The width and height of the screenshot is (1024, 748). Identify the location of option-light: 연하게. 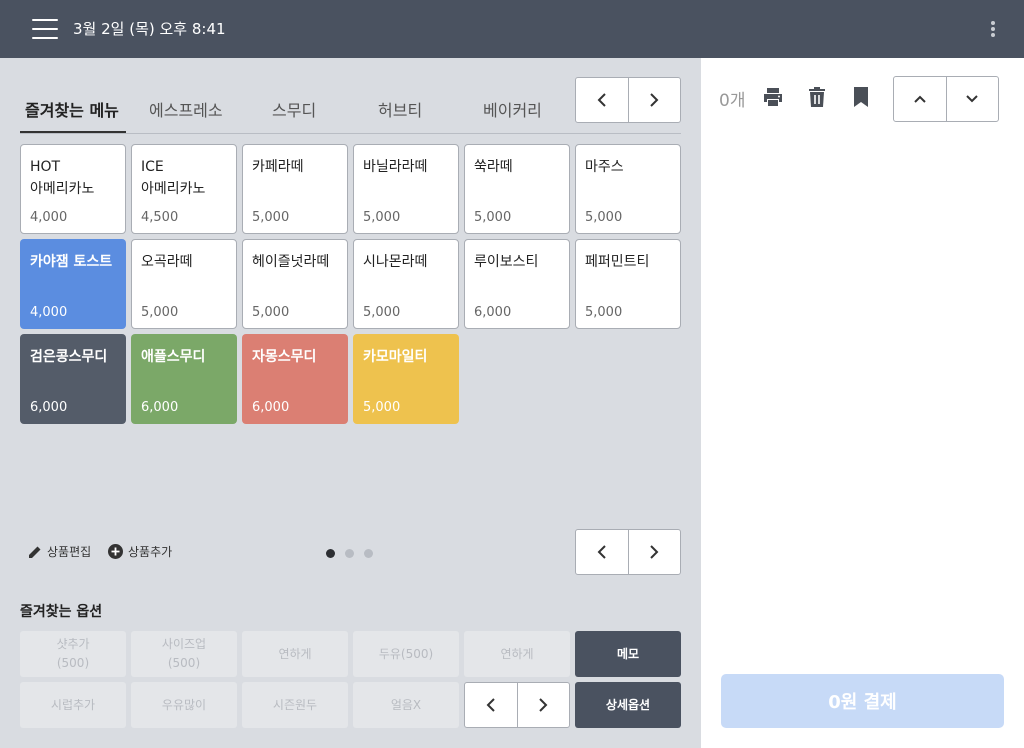
(295, 654).